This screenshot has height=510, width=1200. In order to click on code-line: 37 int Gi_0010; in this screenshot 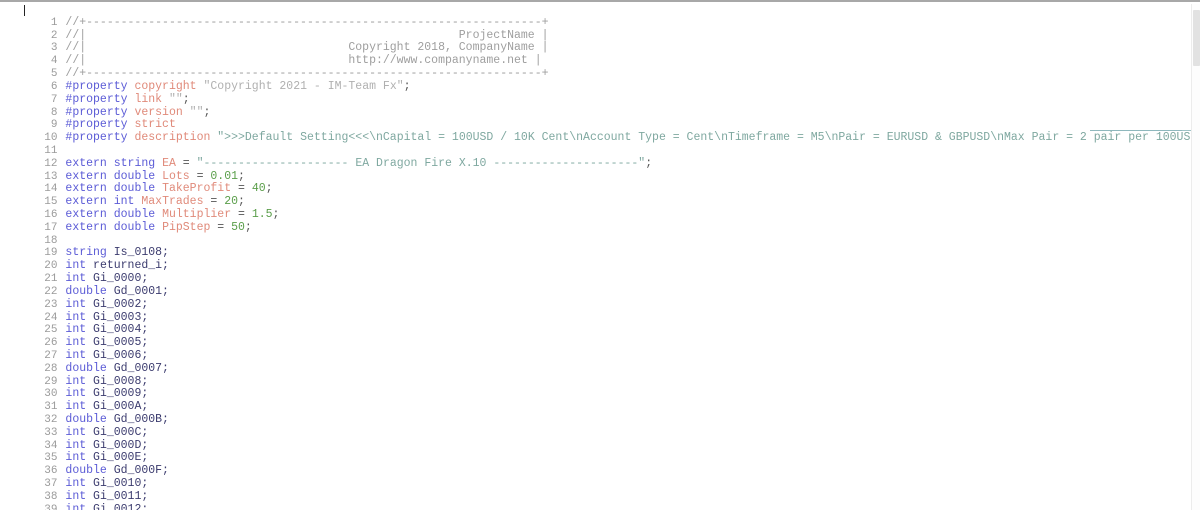, I will do `click(600, 477)`.